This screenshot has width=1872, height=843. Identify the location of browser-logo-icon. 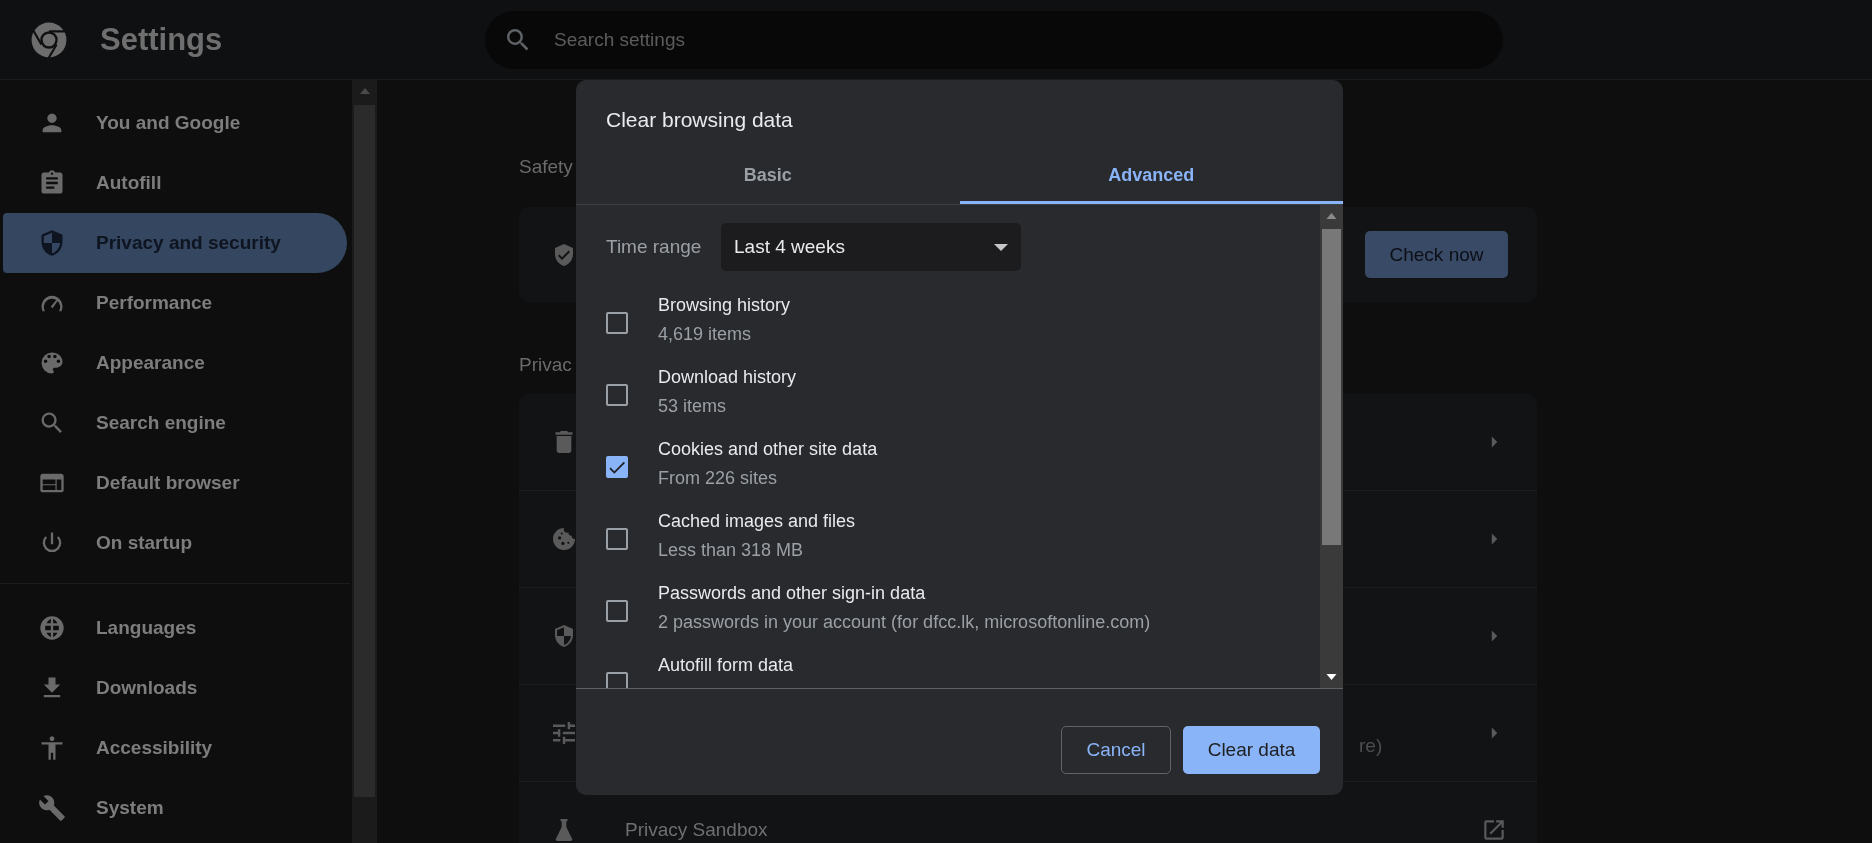
(49, 39).